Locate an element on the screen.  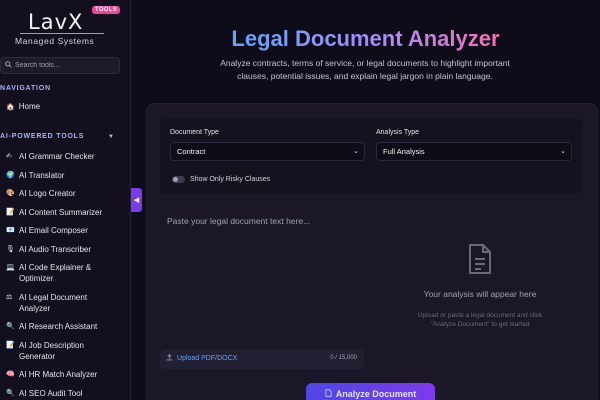
sidebar-item-label: AI Job Description Generator is located at coordinates (51, 350).